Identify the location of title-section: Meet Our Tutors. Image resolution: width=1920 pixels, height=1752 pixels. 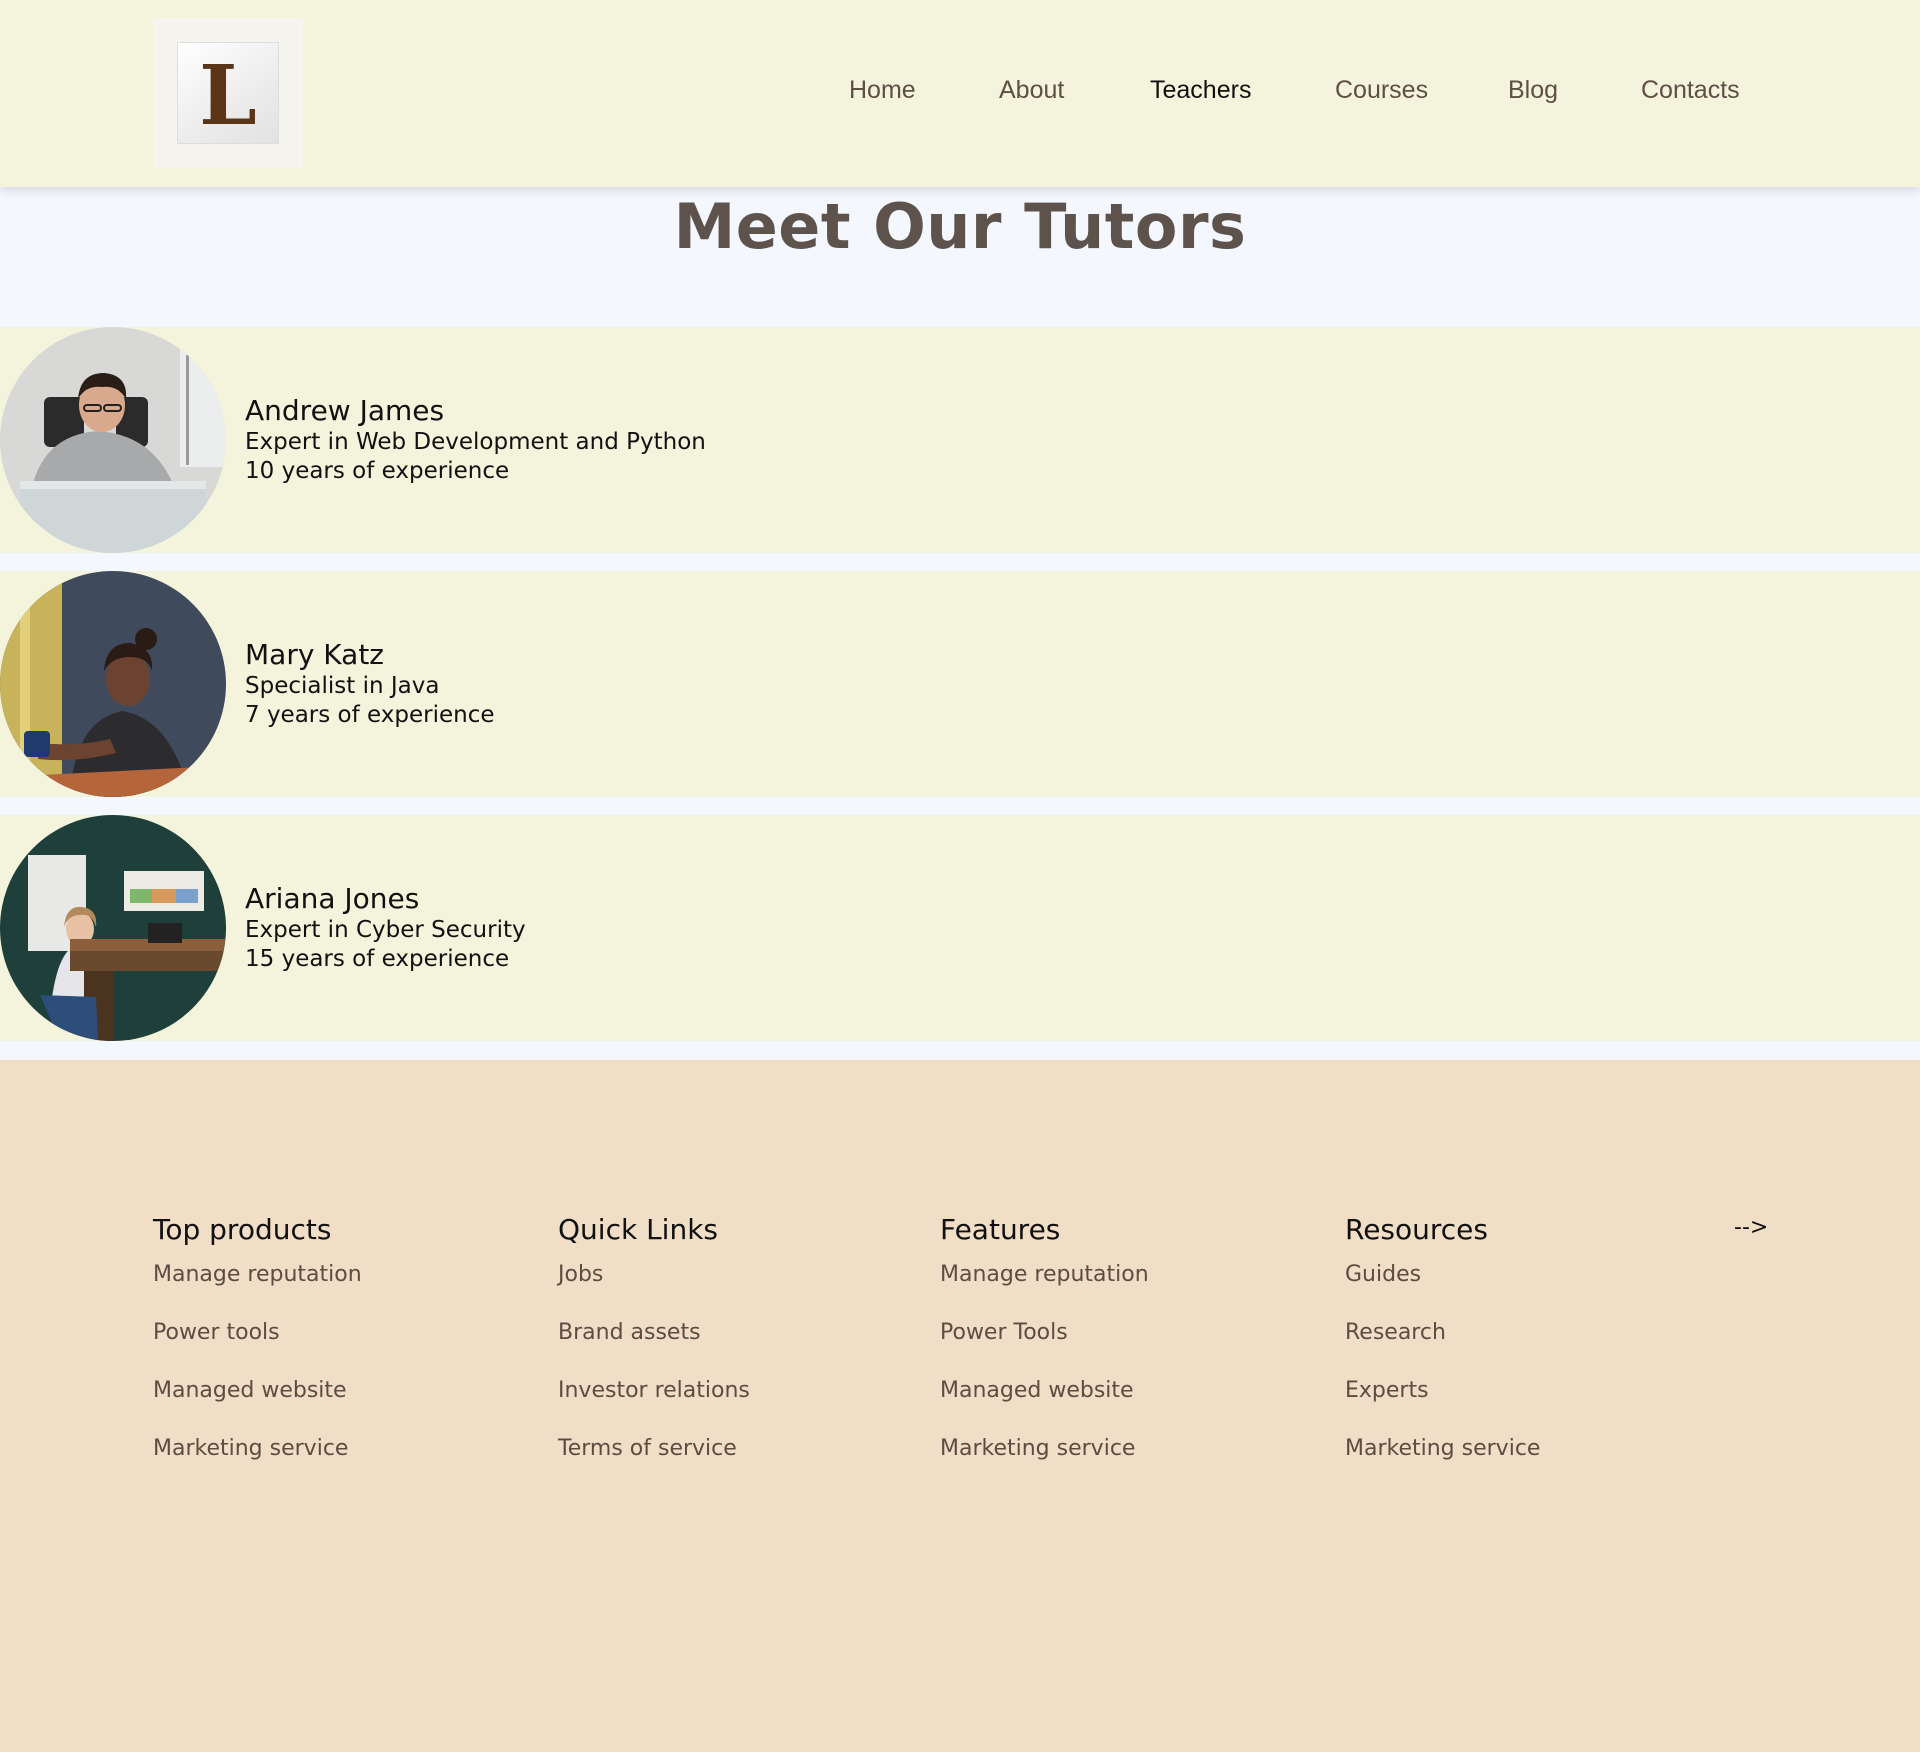
(960, 226).